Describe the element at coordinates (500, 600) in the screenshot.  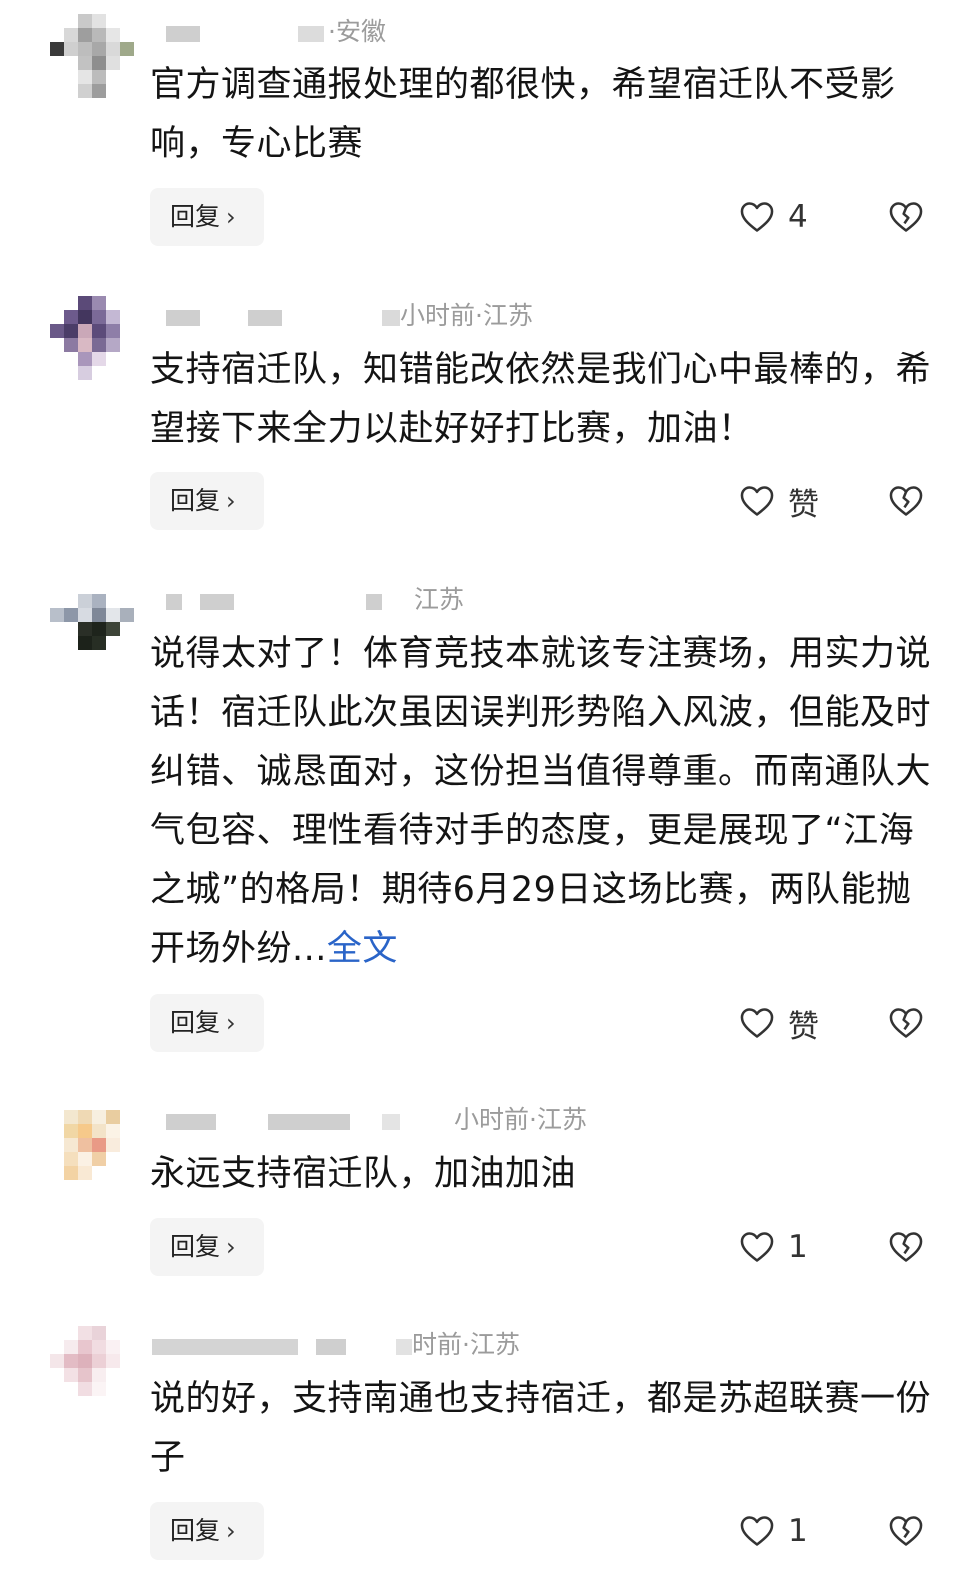
I see `comment-meta: 江苏` at that location.